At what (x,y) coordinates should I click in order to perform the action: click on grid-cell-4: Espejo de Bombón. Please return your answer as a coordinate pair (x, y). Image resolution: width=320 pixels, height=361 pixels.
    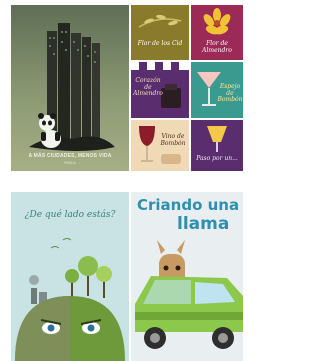
    Looking at the image, I should click on (217, 90).